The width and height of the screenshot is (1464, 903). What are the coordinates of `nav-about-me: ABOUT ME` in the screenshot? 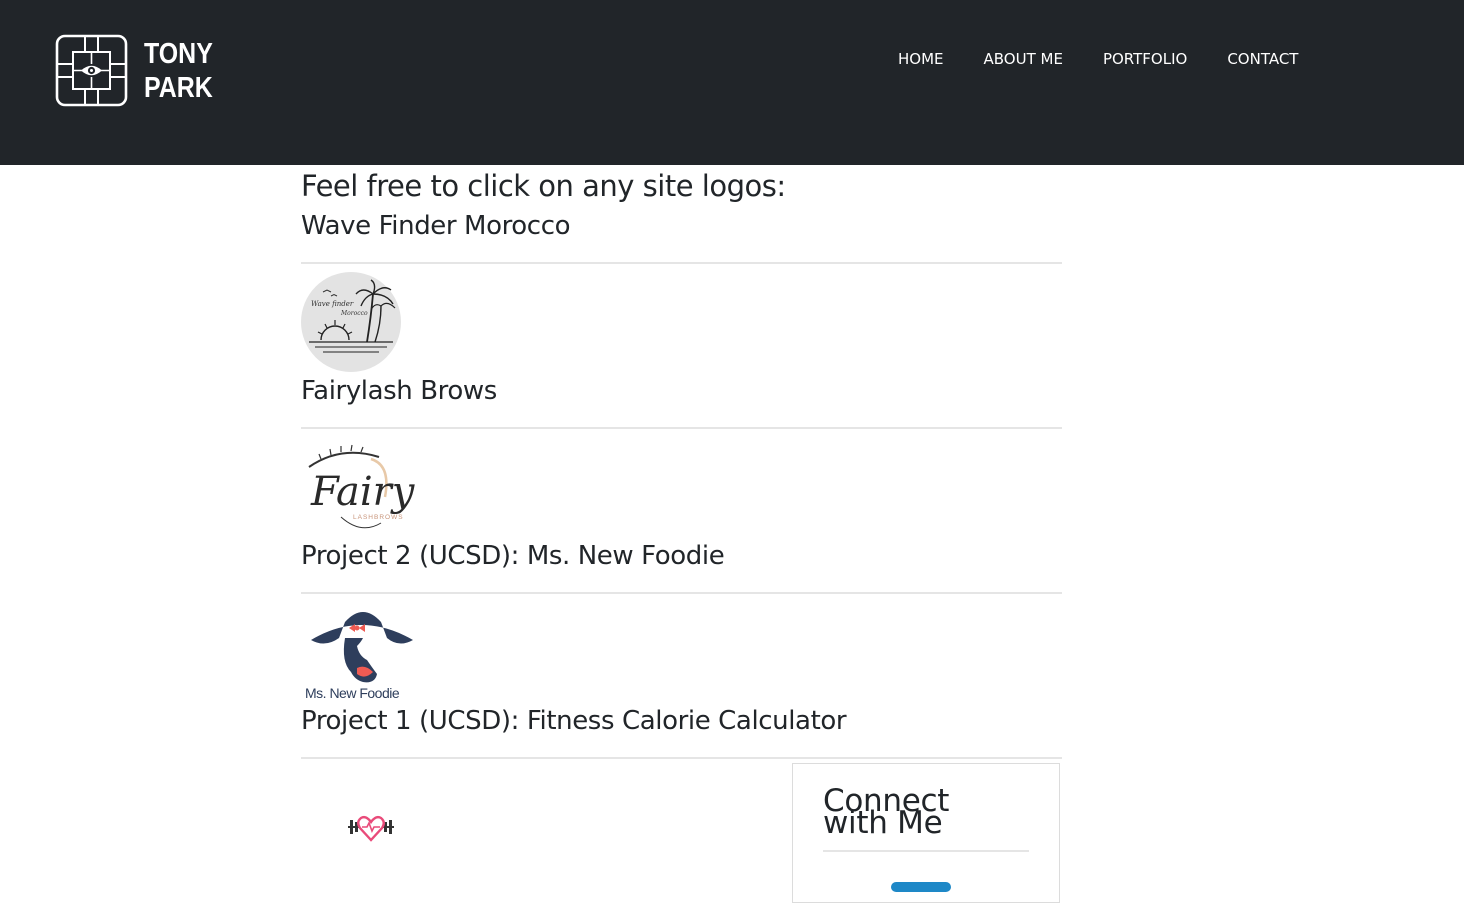 It's located at (1023, 59).